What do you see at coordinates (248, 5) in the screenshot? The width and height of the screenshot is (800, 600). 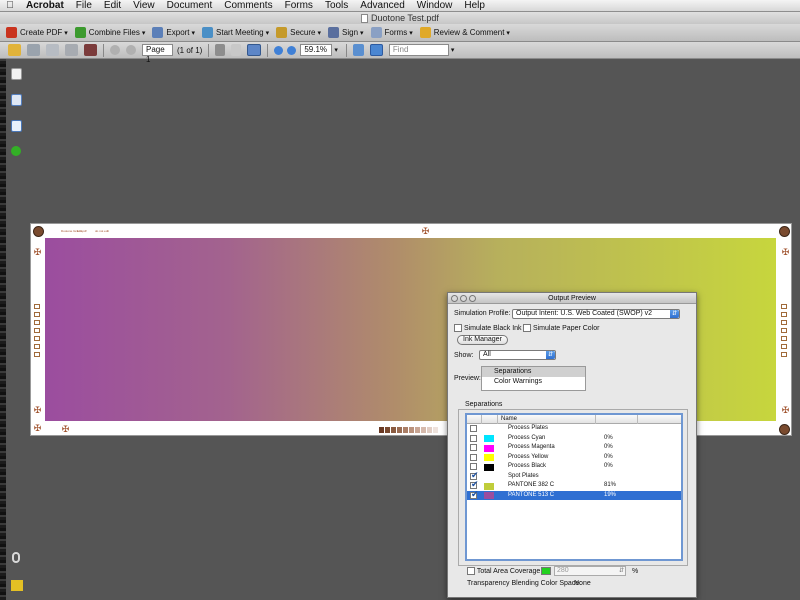 I see `menu-comments: Comments` at bounding box center [248, 5].